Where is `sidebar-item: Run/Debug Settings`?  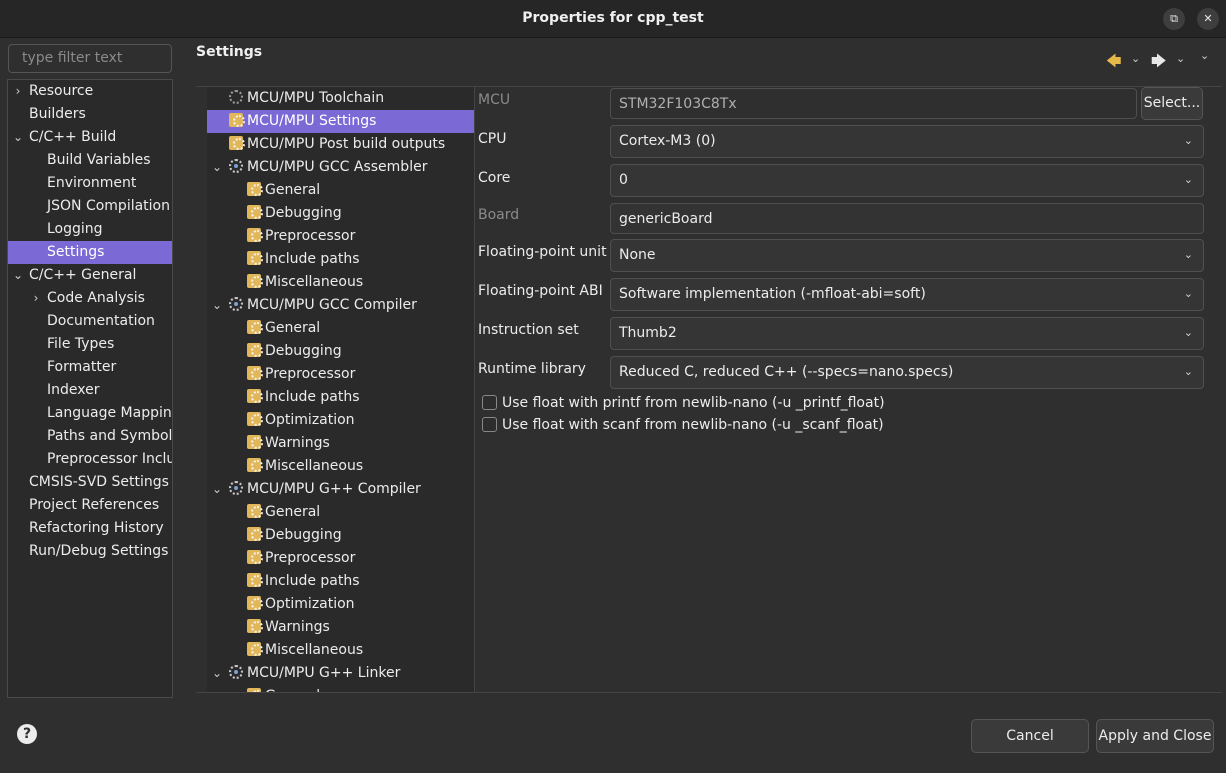 sidebar-item: Run/Debug Settings is located at coordinates (90, 551).